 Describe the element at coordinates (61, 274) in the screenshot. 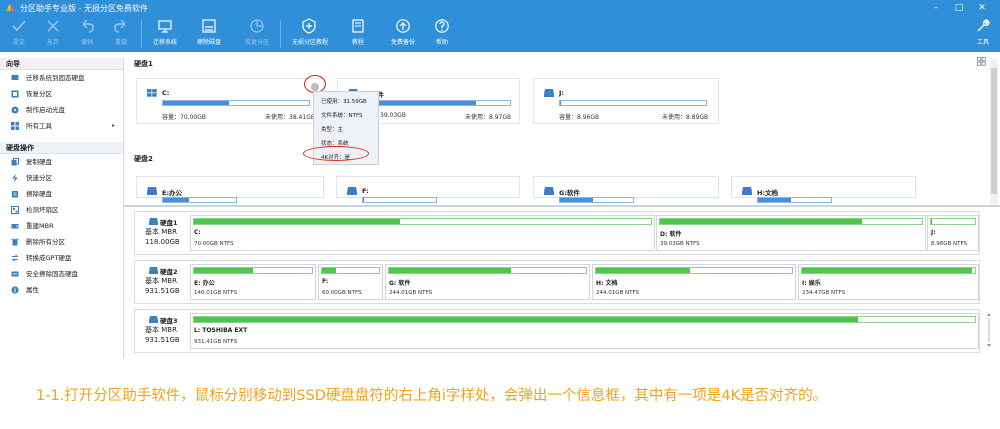

I see `sidebar-item-ssd-secure-erase: 安全擦除固态硬盘` at that location.